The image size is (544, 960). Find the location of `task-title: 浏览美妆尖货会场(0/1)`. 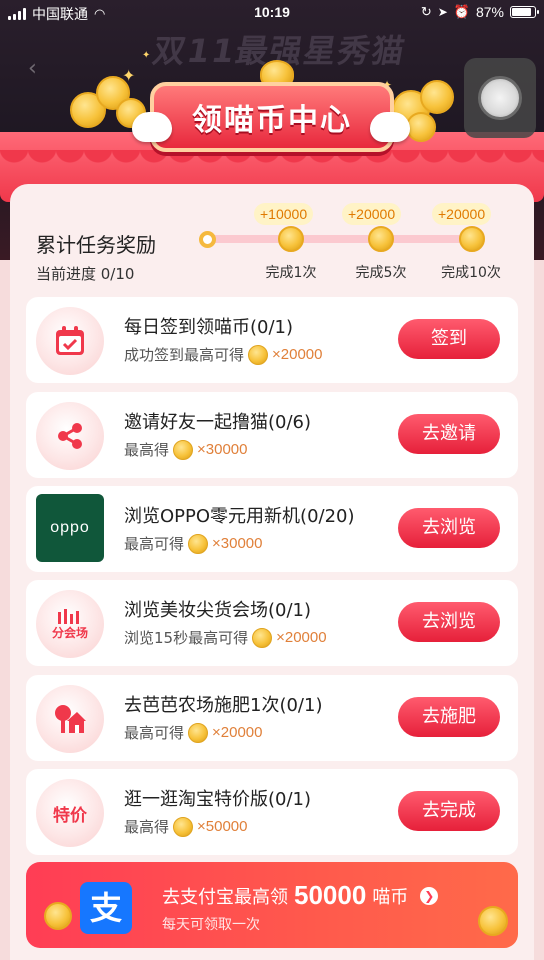

task-title: 浏览美妆尖货会场(0/1) is located at coordinates (218, 610).